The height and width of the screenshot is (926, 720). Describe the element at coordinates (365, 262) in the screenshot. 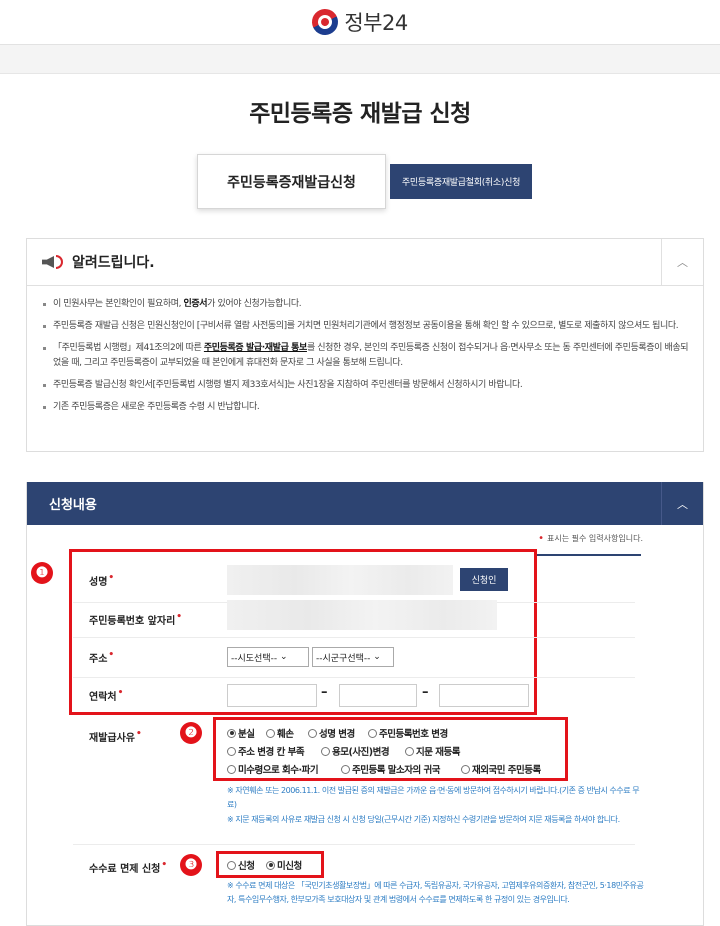

I see `notice-header: 알려드립니다. ︿` at that location.